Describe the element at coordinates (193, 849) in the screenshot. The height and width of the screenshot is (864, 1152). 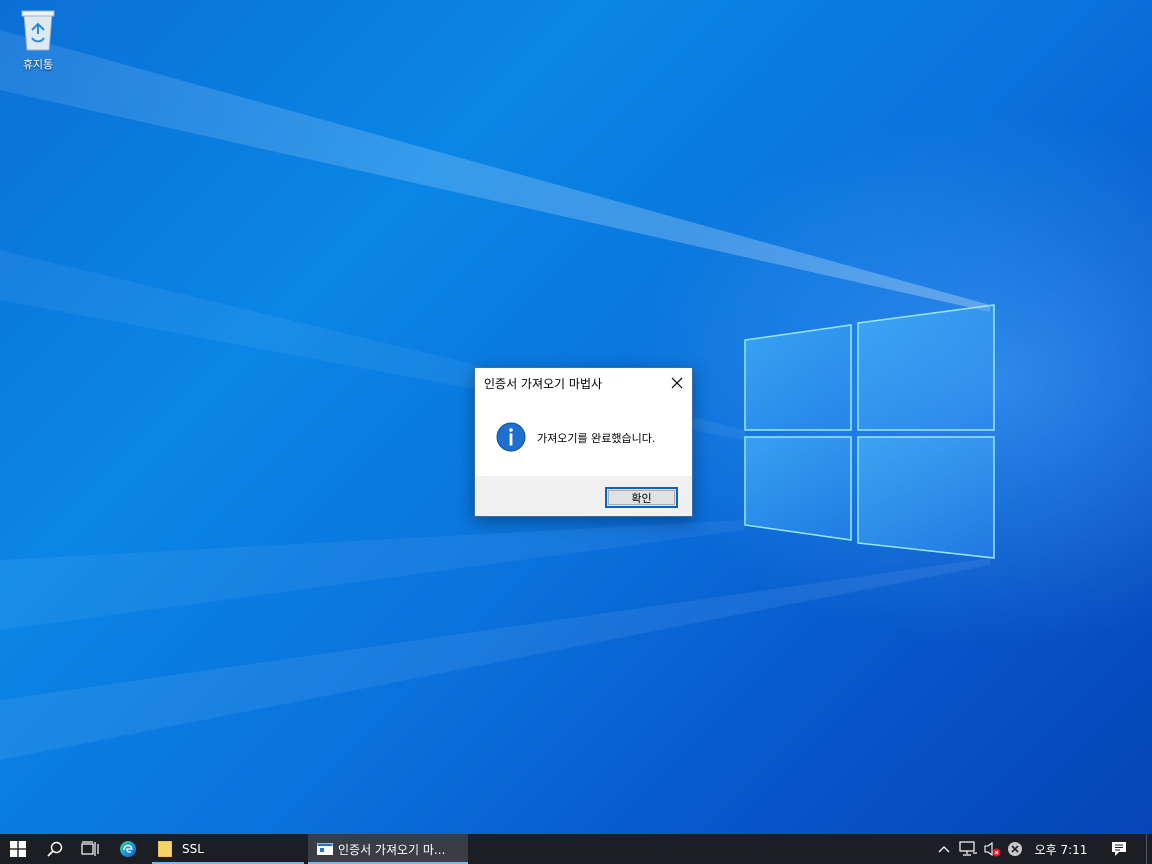
I see `taskbar-item-label: SSL` at that location.